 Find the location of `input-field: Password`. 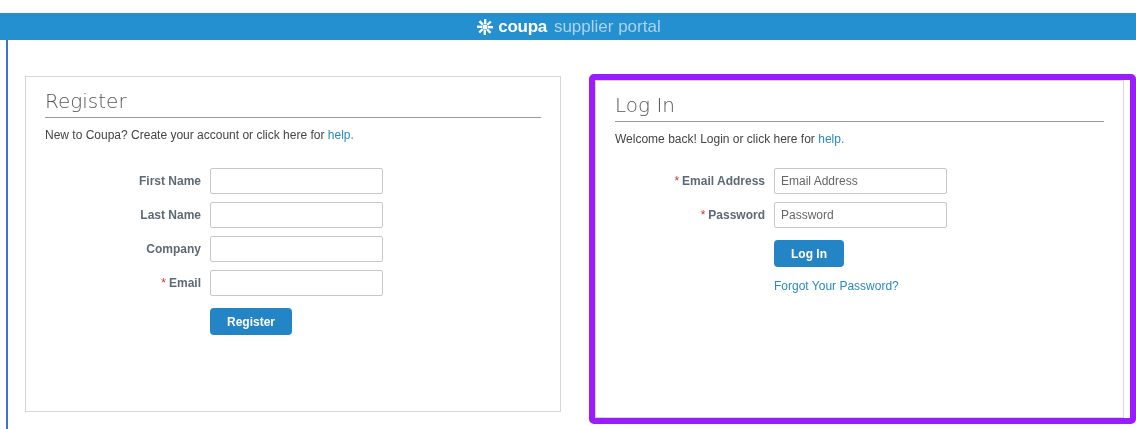

input-field: Password is located at coordinates (860, 215).